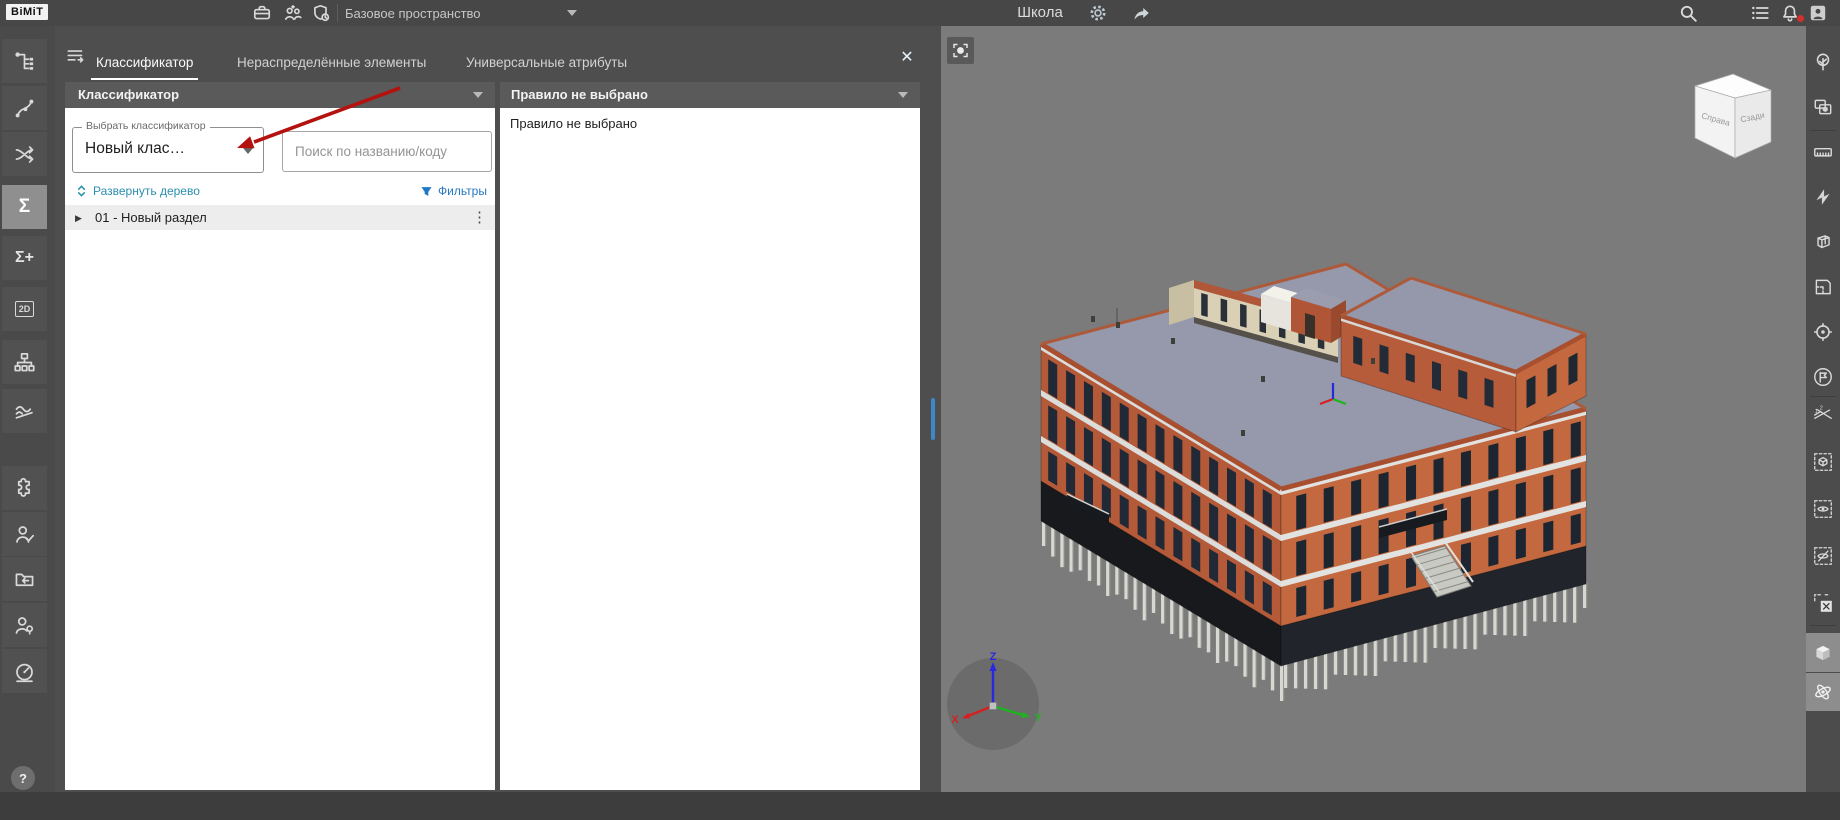 The width and height of the screenshot is (1840, 820). What do you see at coordinates (146, 126) in the screenshot?
I see `classifier-select-label: Выбрать классификатор` at bounding box center [146, 126].